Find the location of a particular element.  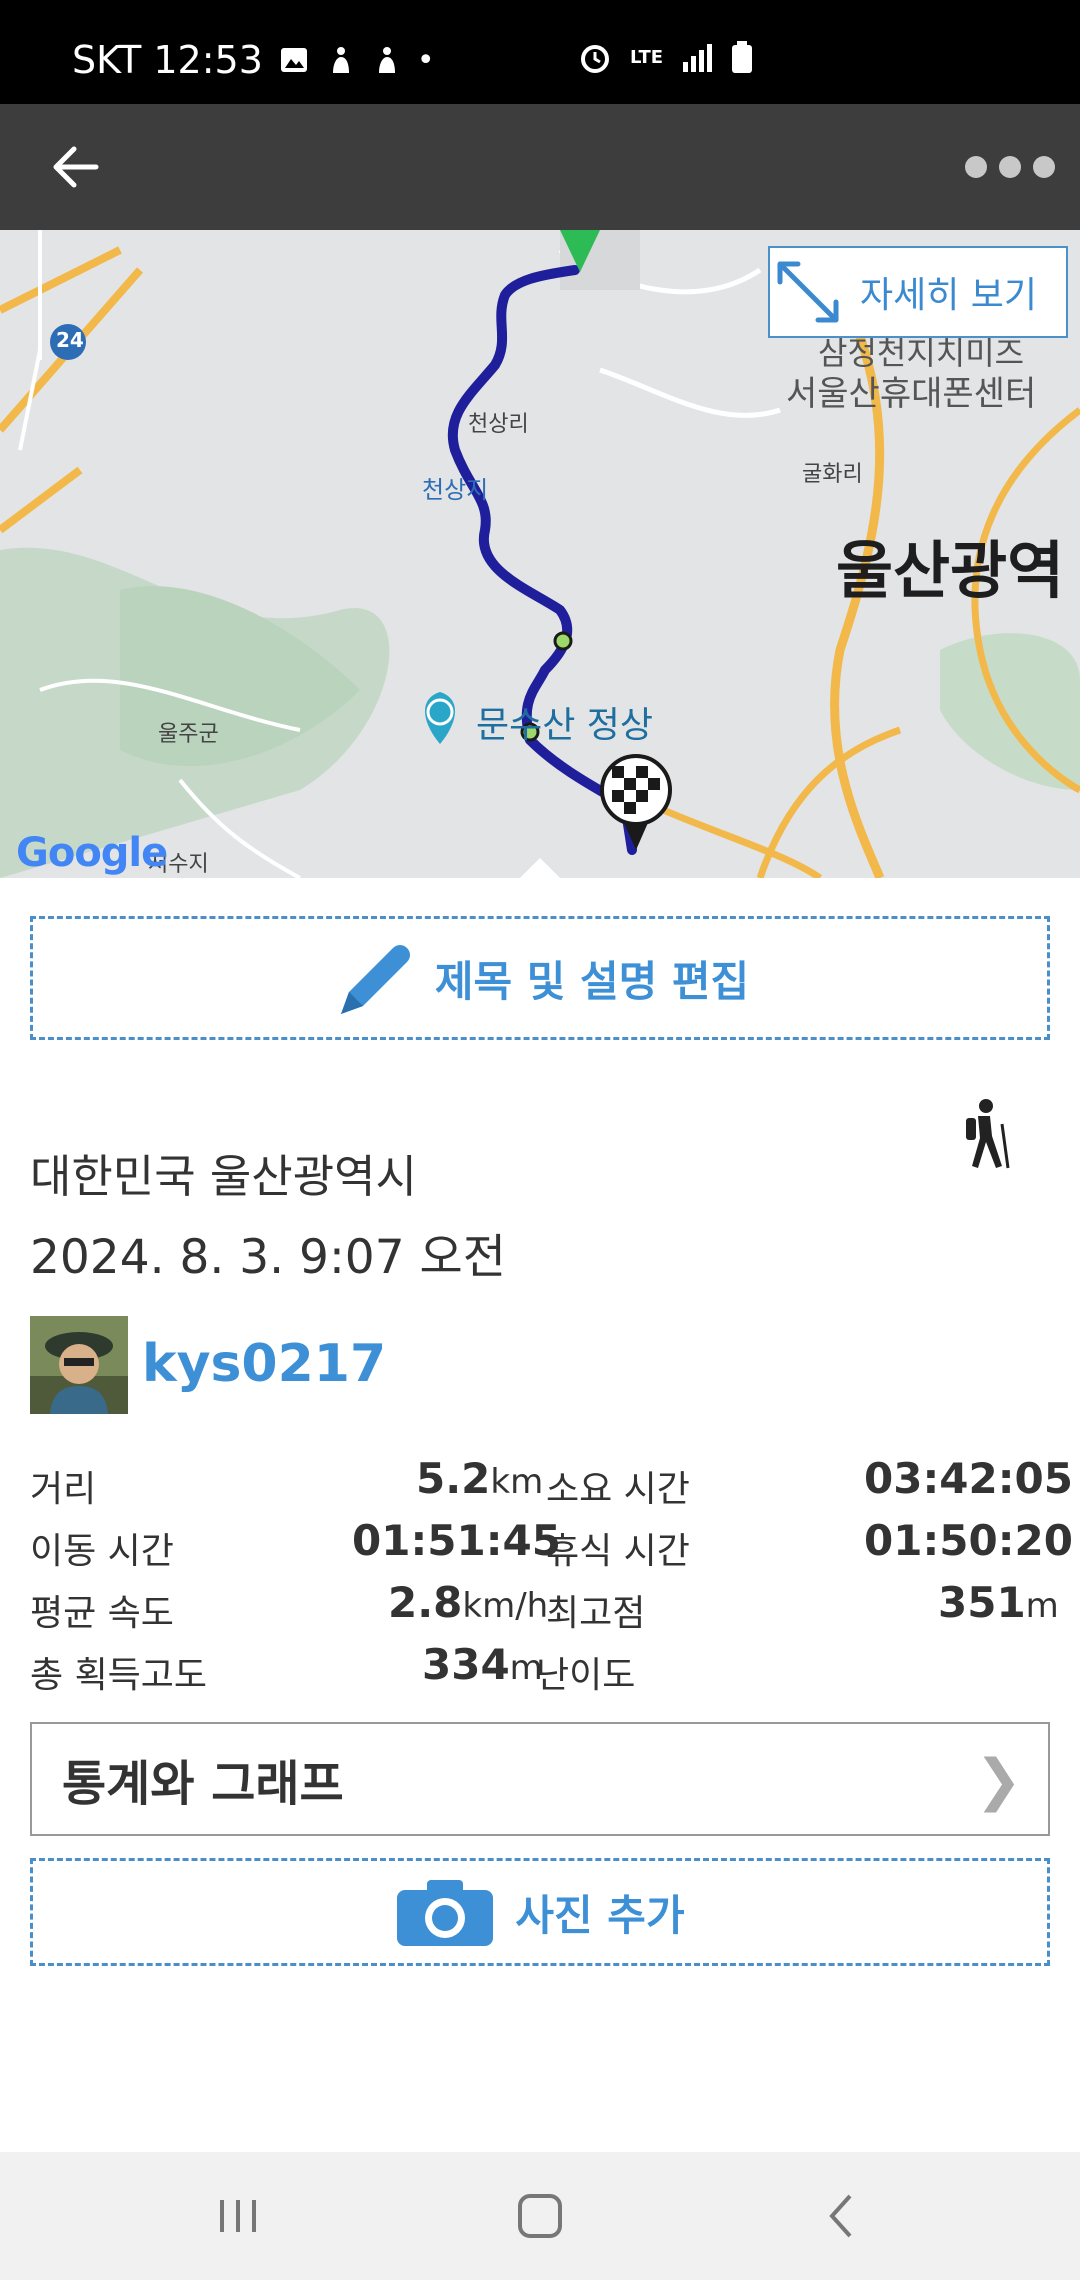

avg-speed-unit: km/h is located at coordinates (505, 1606).